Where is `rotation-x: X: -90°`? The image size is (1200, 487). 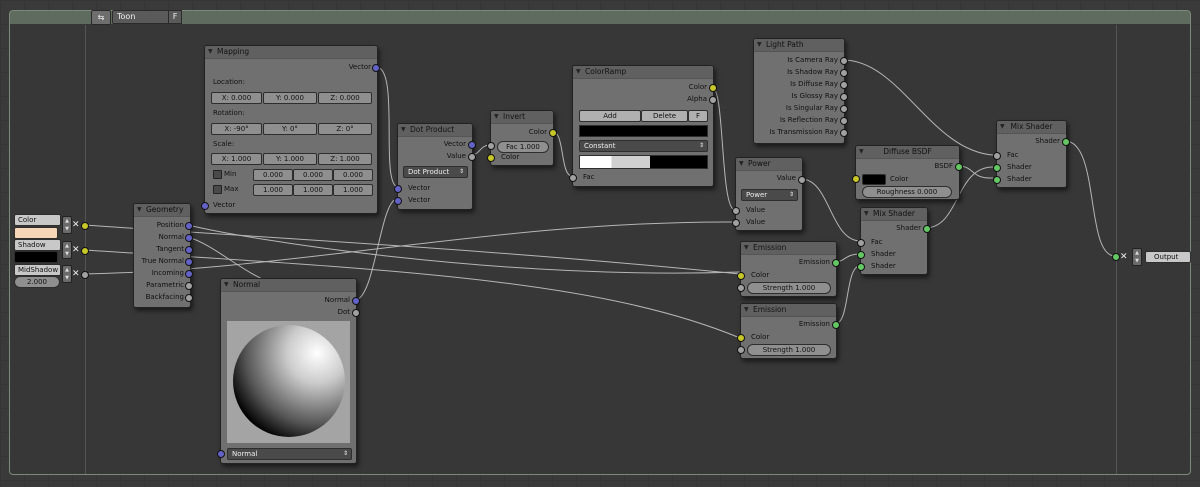 rotation-x: X: -90° is located at coordinates (236, 129).